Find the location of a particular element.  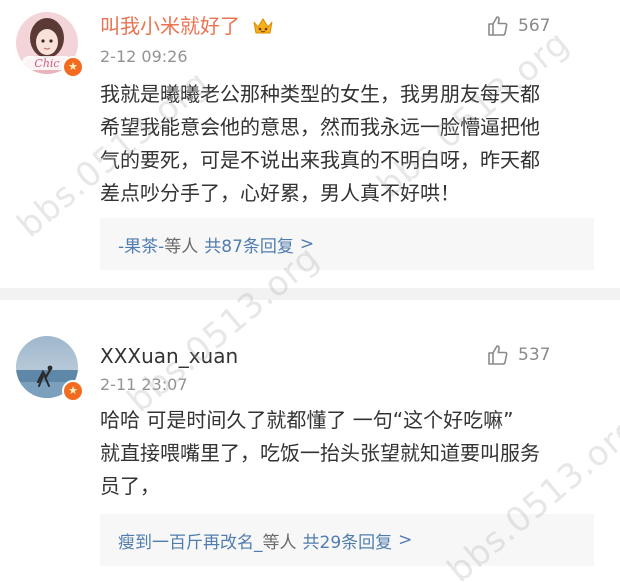

comment-author: XXXuan_xuan is located at coordinates (169, 356).